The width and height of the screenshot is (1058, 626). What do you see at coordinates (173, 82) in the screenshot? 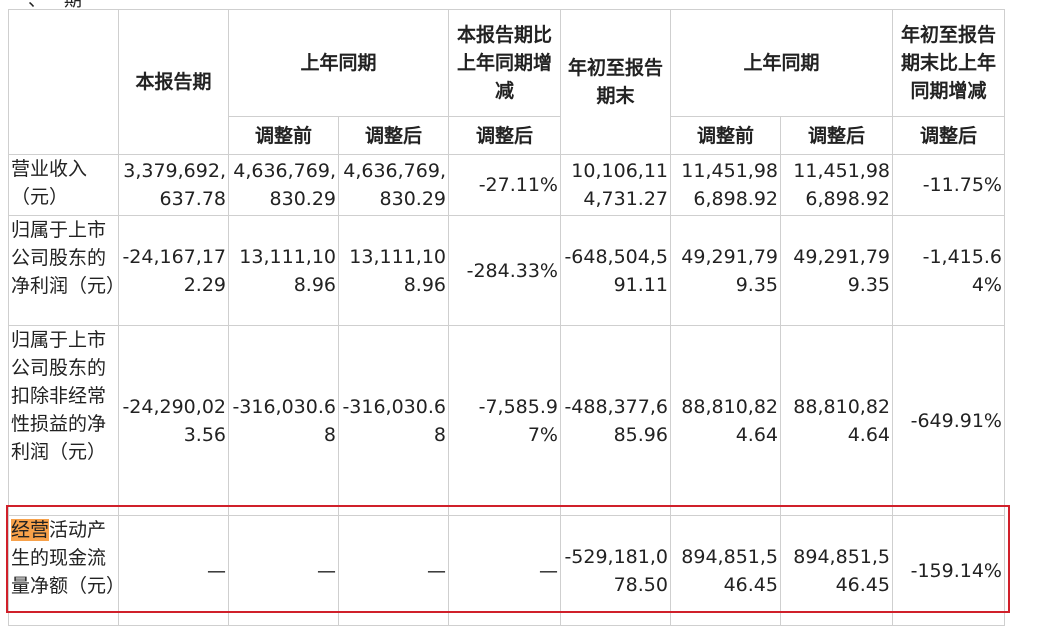
I see `header-current-period: 本报告期` at bounding box center [173, 82].